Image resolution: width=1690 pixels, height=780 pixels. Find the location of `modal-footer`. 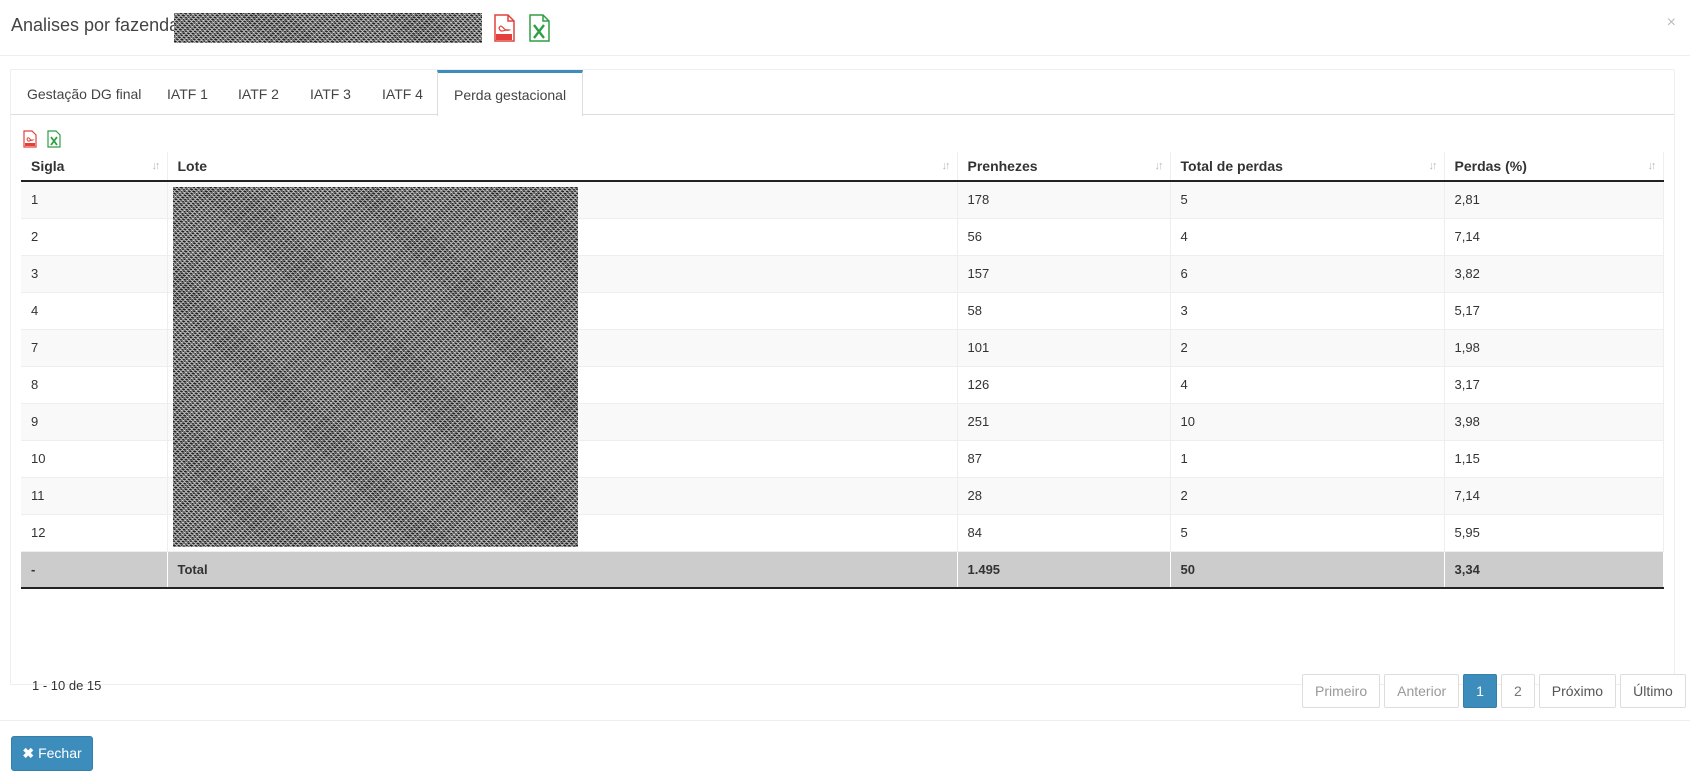

modal-footer is located at coordinates (845, 750).